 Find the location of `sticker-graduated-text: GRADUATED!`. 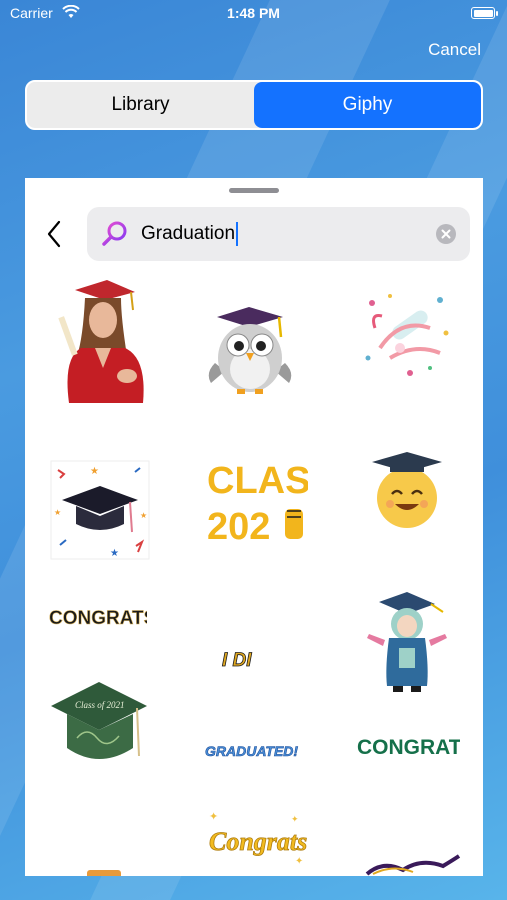

sticker-graduated-text: GRADUATED! is located at coordinates (251, 751).